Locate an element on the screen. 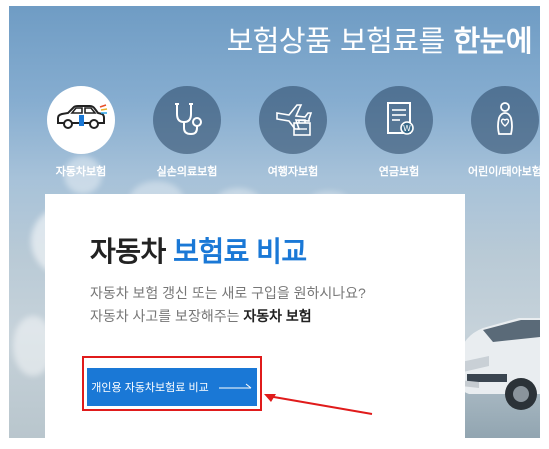 The image size is (549, 449). category-label: 연금보험 is located at coordinates (399, 172).